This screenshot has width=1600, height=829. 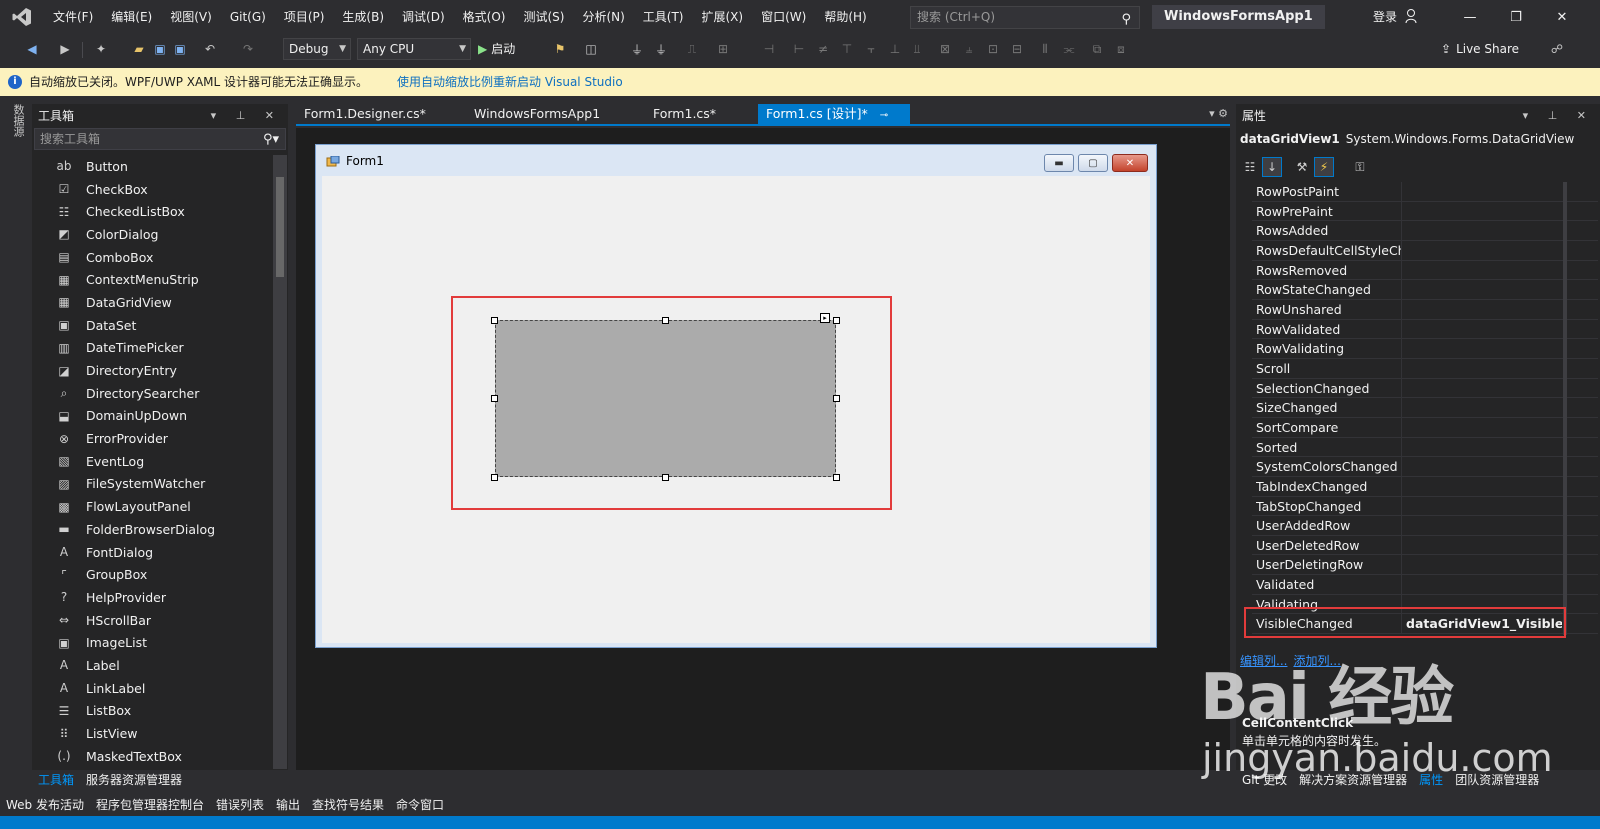 What do you see at coordinates (56, 780) in the screenshot?
I see `tab-toolbox: 工具箱` at bounding box center [56, 780].